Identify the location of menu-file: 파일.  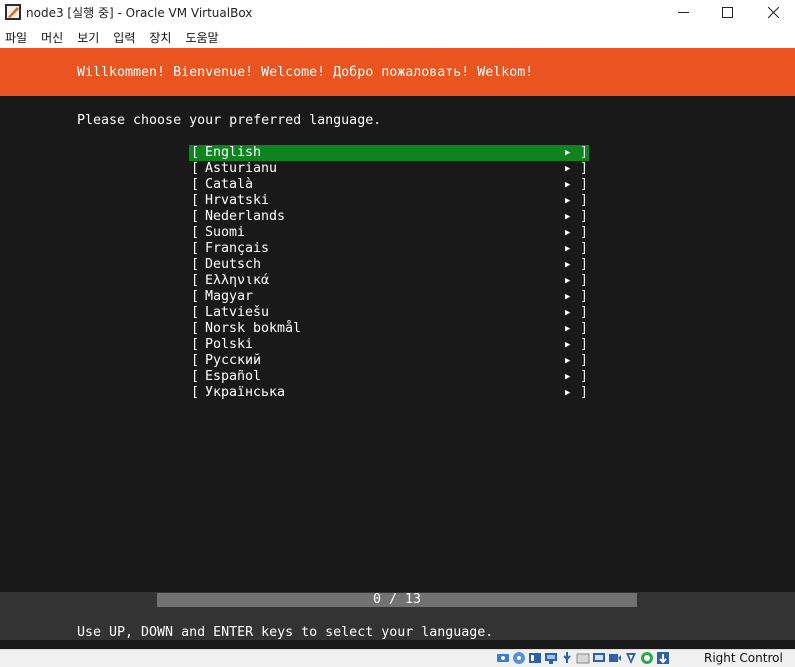
(16, 37).